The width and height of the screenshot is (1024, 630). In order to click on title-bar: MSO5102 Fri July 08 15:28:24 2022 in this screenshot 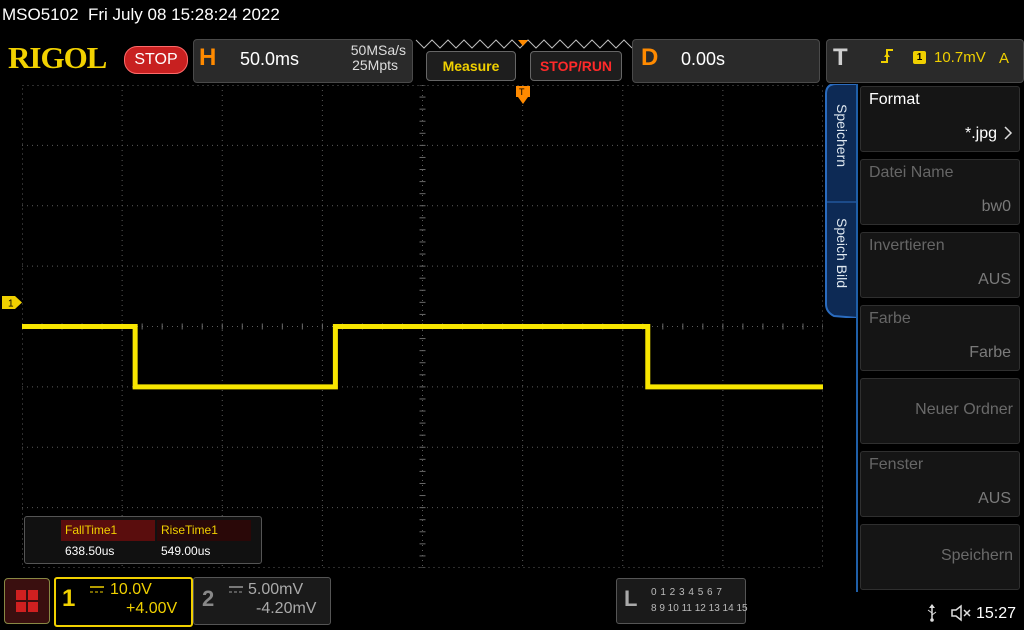, I will do `click(512, 15)`.